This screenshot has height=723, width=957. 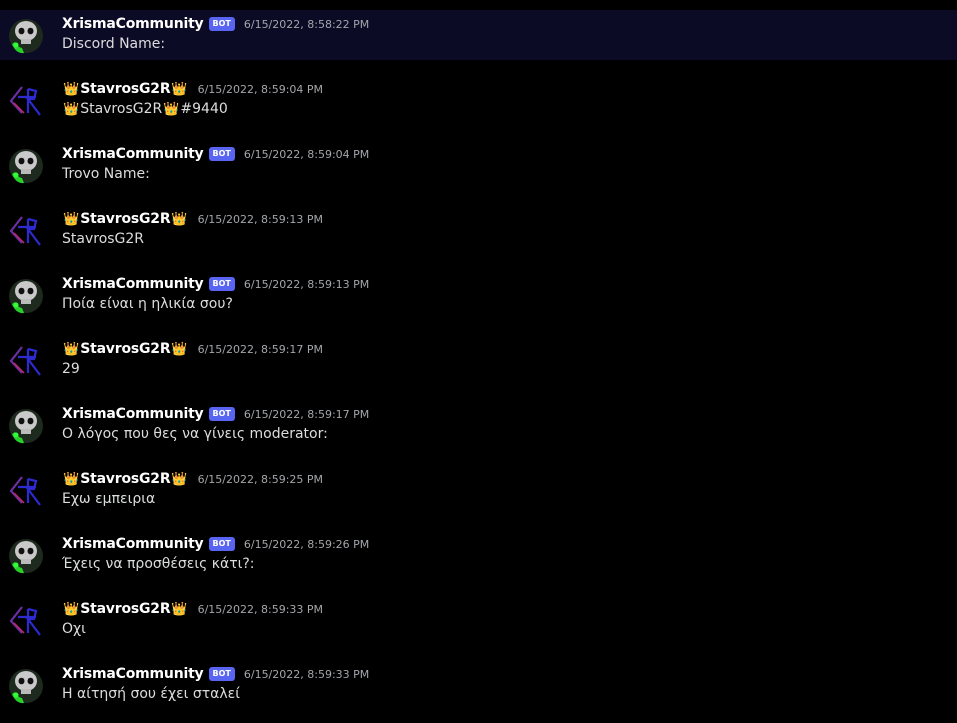 What do you see at coordinates (306, 544) in the screenshot?
I see `timestamp: 6/15/2022, 8:59:26 PM` at bounding box center [306, 544].